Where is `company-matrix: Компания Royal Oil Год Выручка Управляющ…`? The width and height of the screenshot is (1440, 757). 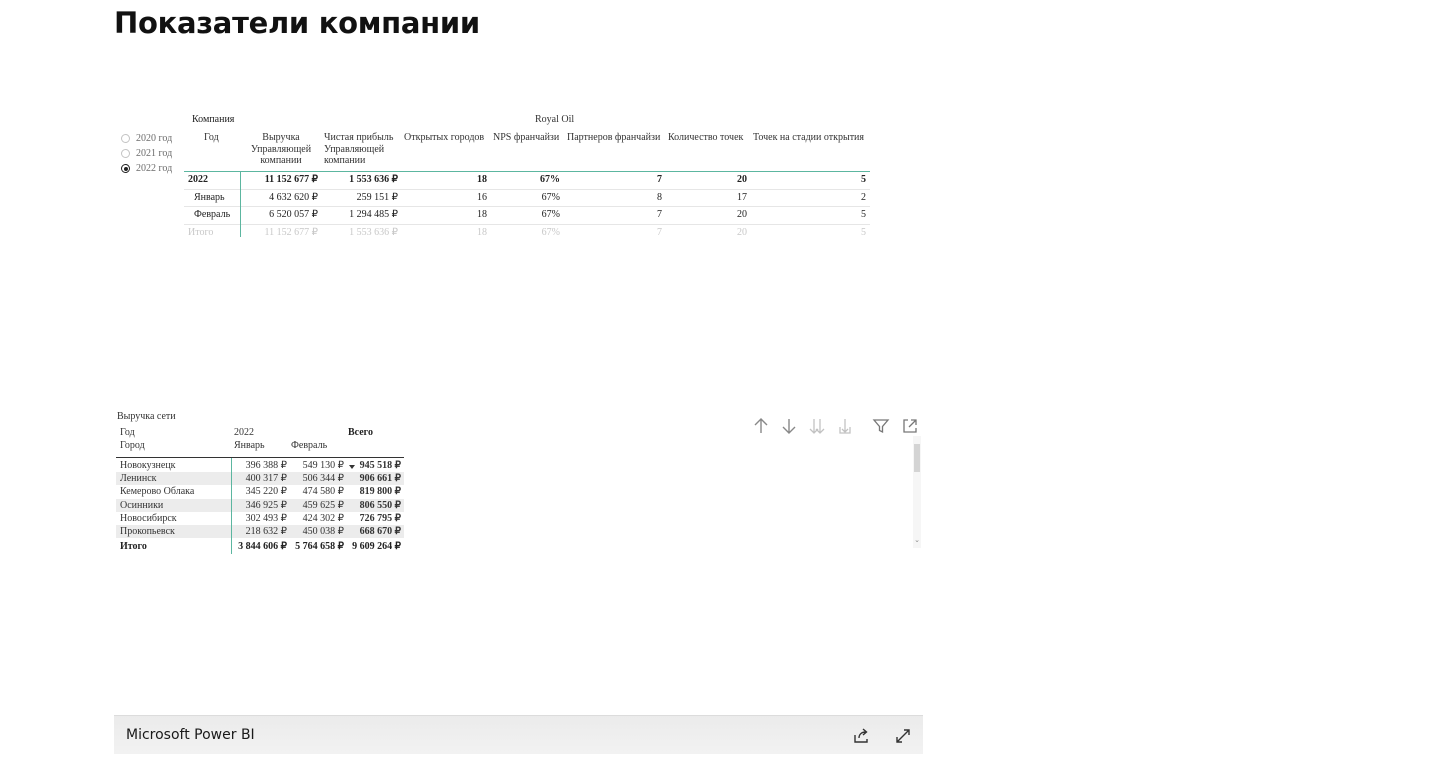
company-matrix: Компания Royal Oil Год Выручка Управляющ… is located at coordinates (527, 177).